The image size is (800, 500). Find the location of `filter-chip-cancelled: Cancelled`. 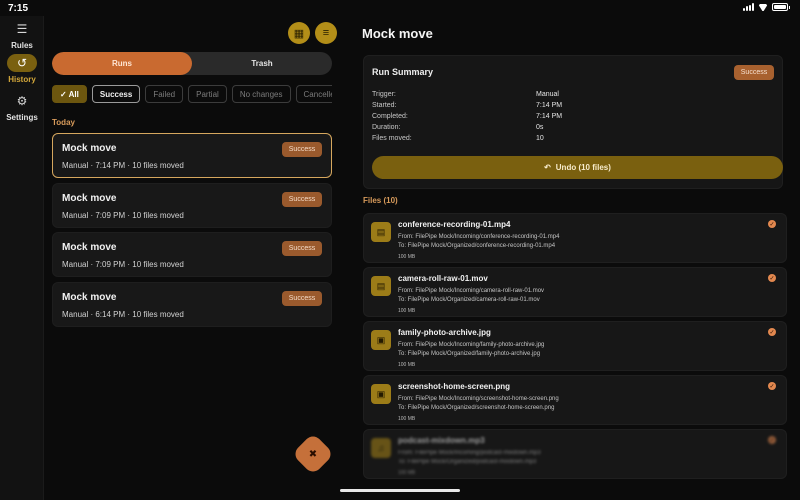

filter-chip-cancelled: Cancelled is located at coordinates (313, 94).